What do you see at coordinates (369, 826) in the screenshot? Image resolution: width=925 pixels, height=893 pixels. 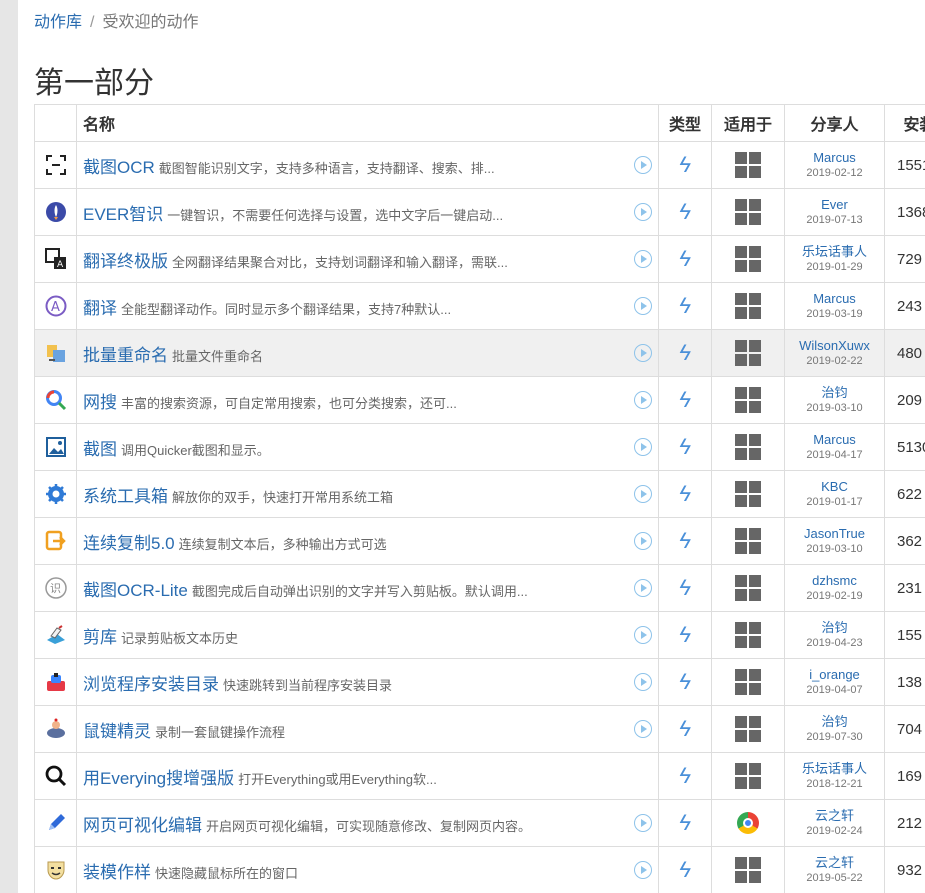 I see `action-description: 开启网页可视化编辑，可实现随意修改、复制网页内容。` at bounding box center [369, 826].